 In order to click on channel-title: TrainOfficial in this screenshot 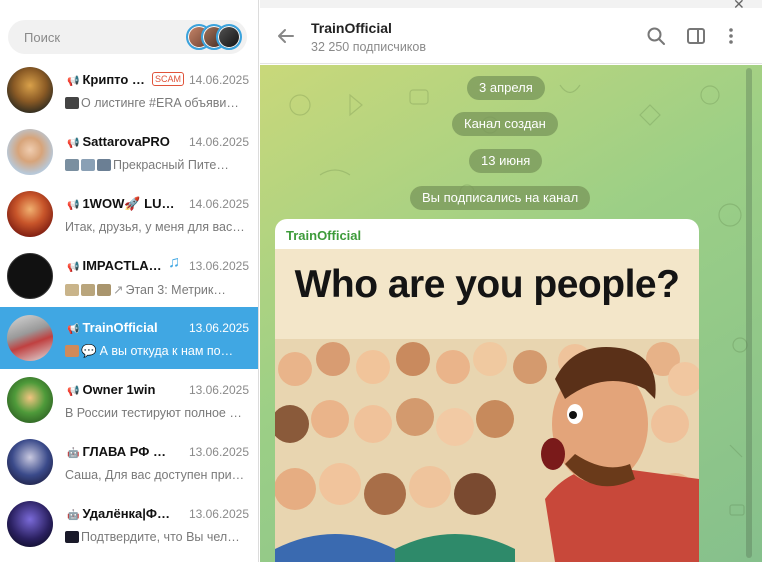, I will do `click(351, 28)`.